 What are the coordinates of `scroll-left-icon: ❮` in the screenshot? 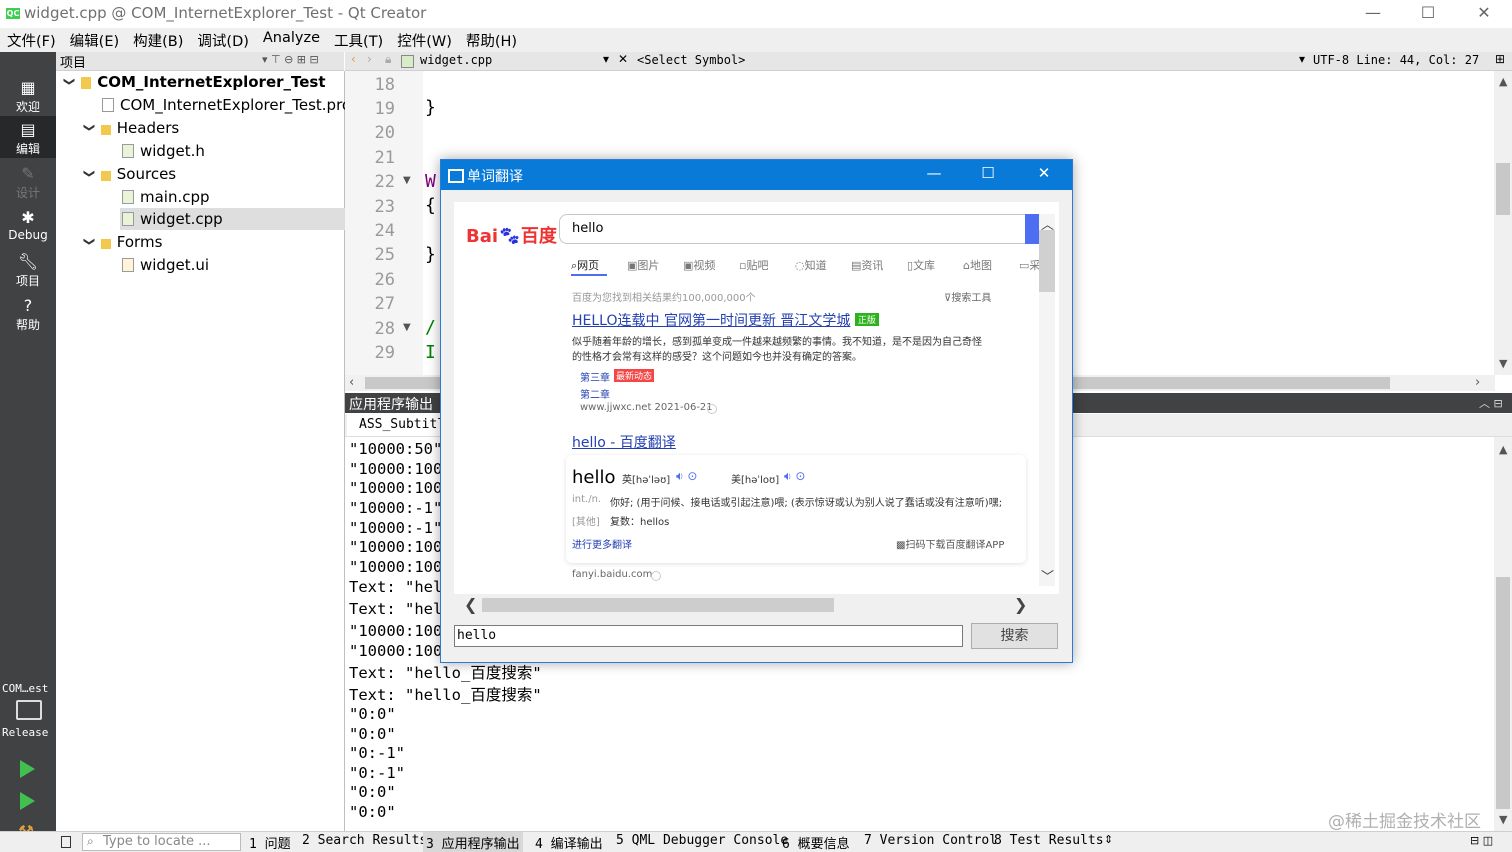 It's located at (470, 604).